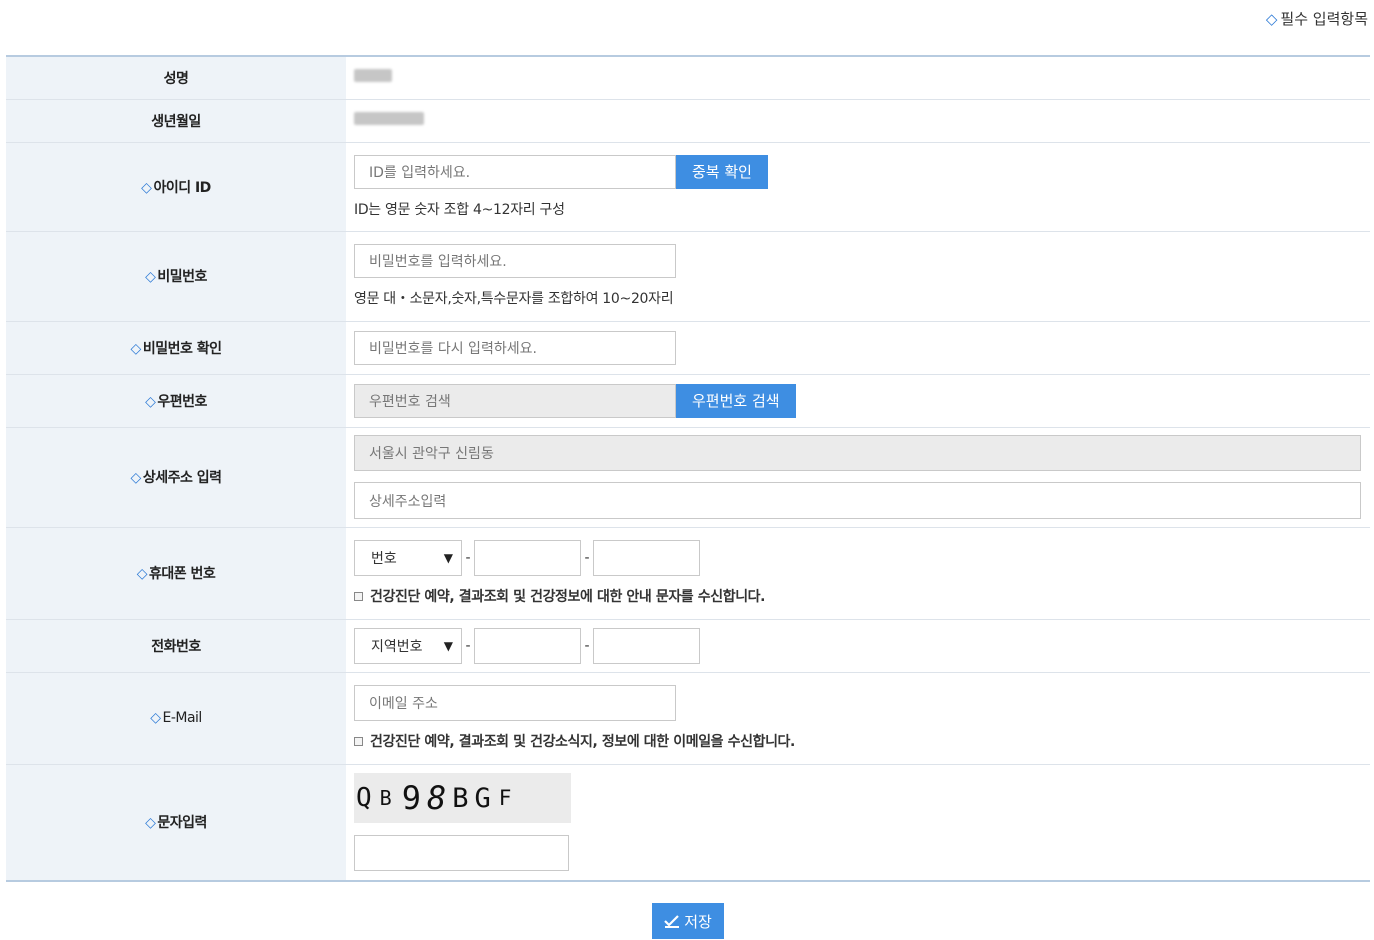 Image resolution: width=1374 pixels, height=940 pixels. I want to click on value-address: 서울시 관악구 신림동 상세주소입력, so click(858, 477).